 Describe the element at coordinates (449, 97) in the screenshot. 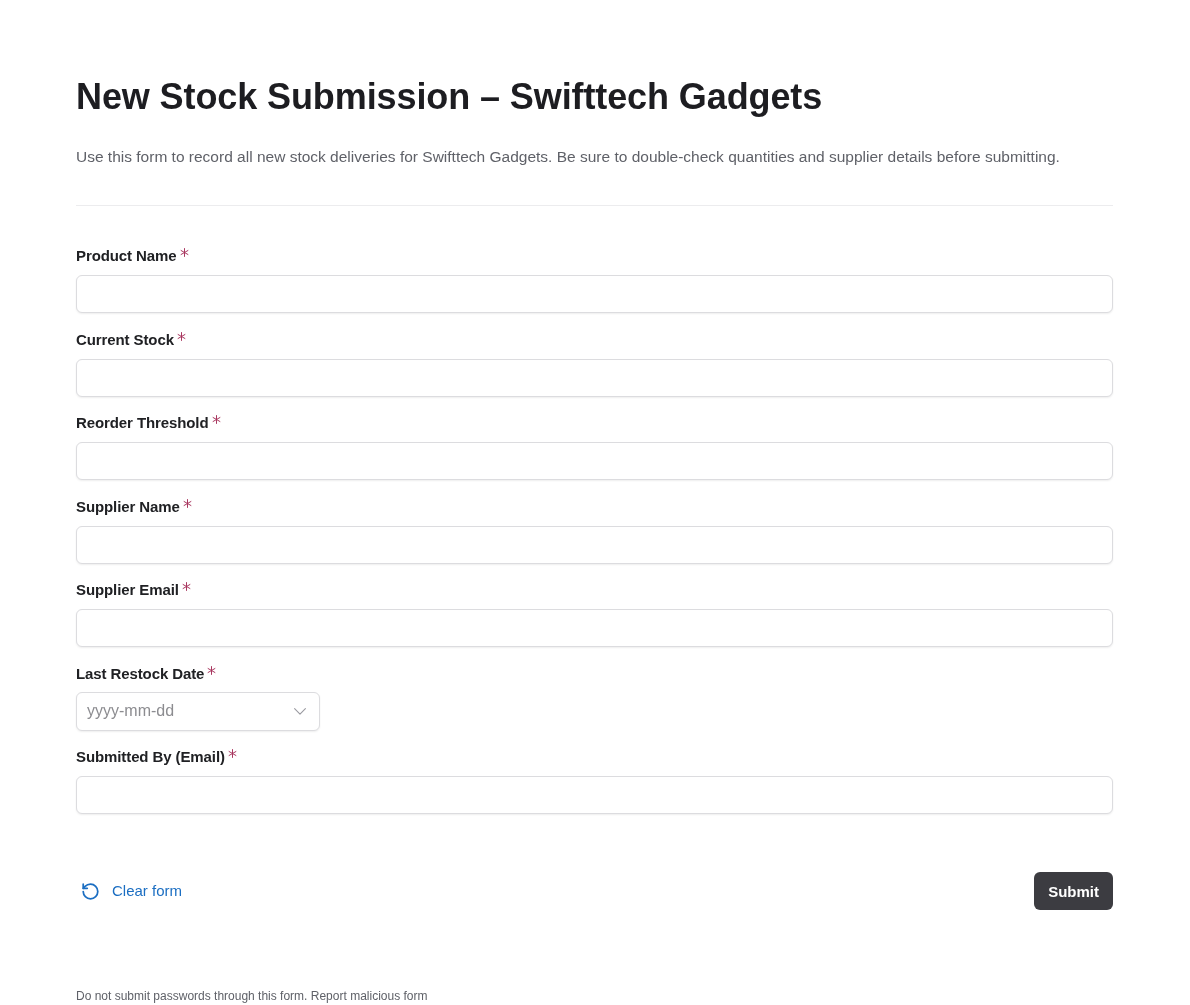

I see `form-title: New Stock Submission – Swifttech Gadgets` at that location.